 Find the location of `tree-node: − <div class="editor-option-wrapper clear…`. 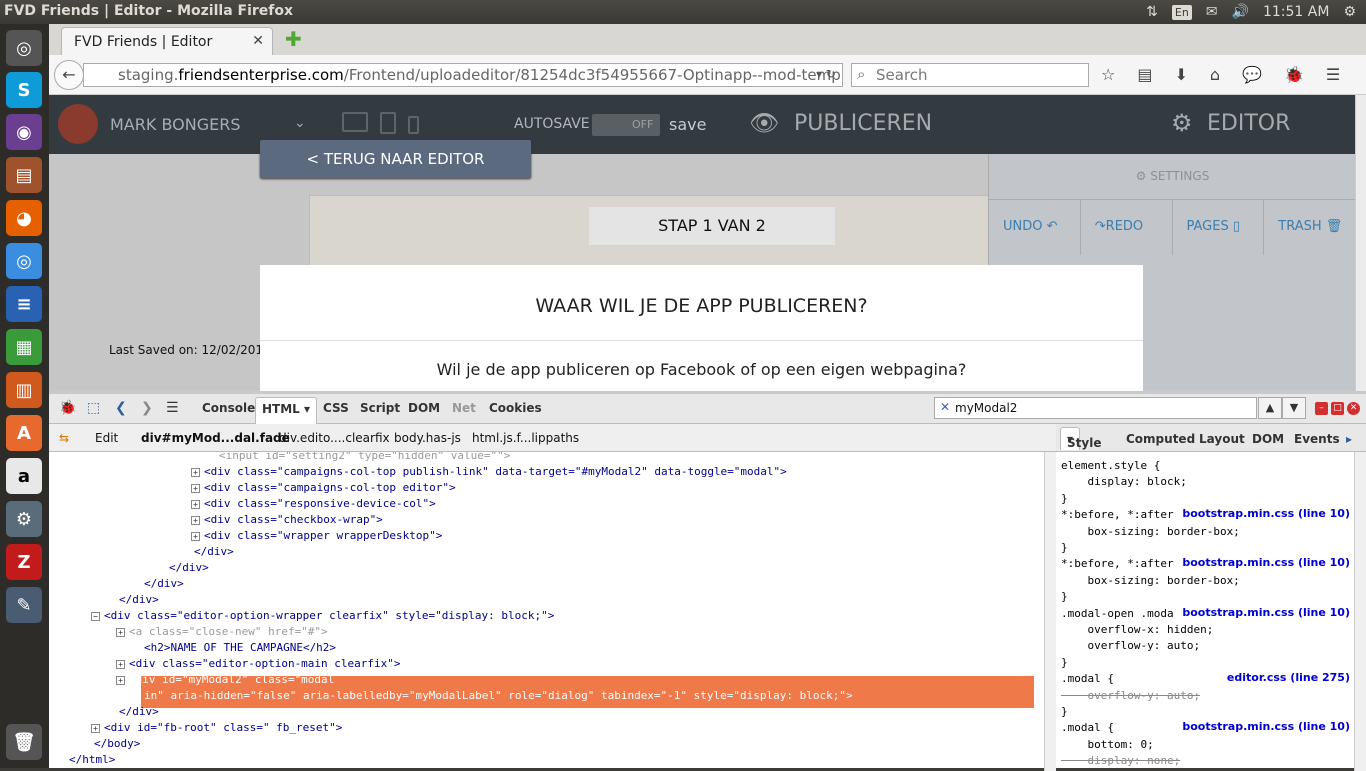

tree-node: − <div class="editor-option-wrapper clear… is located at coordinates (322, 616).